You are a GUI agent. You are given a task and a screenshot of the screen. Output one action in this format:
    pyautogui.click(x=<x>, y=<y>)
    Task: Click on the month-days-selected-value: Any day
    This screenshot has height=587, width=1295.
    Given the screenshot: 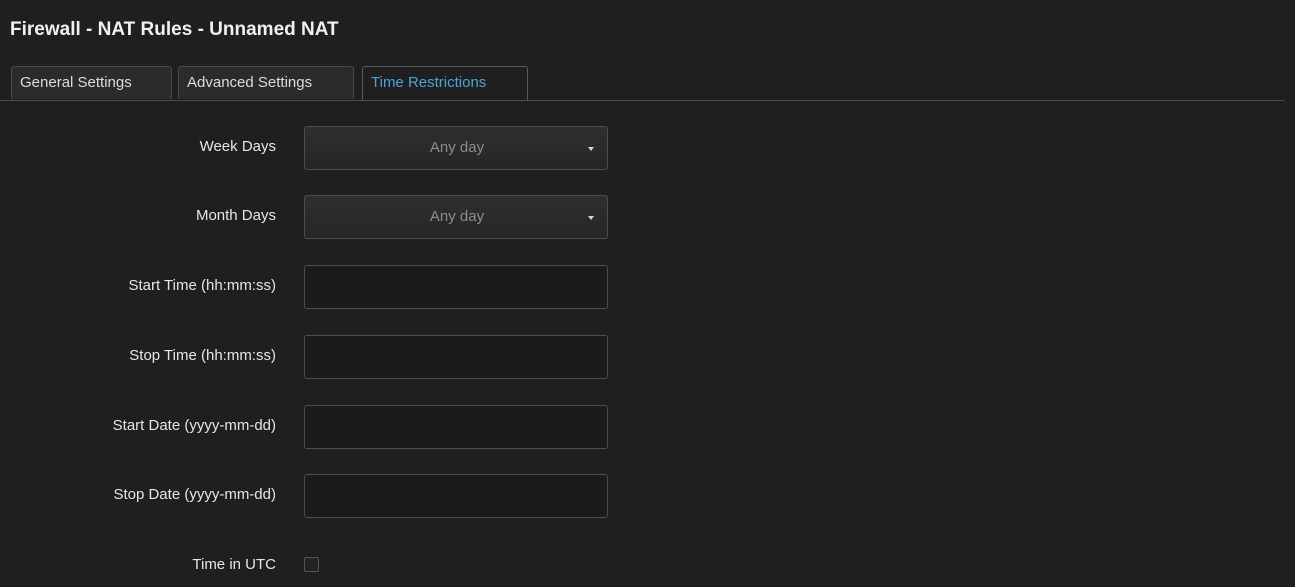 What is the action you would take?
    pyautogui.click(x=457, y=216)
    